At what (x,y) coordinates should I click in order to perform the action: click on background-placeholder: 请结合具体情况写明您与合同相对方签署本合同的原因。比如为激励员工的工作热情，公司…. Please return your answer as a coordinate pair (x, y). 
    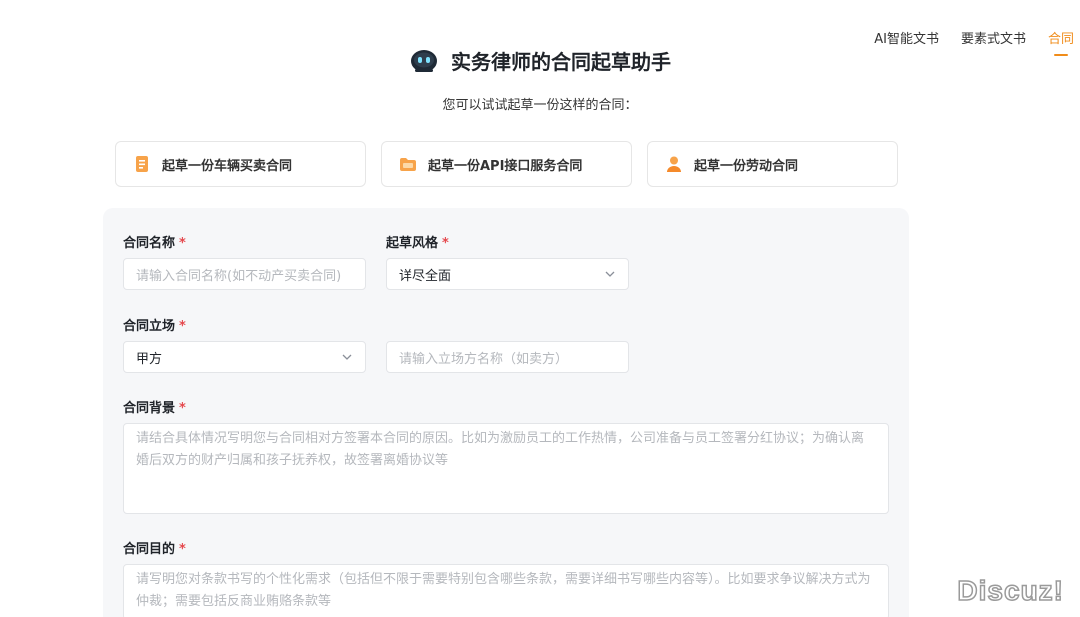
    Looking at the image, I should click on (500, 449).